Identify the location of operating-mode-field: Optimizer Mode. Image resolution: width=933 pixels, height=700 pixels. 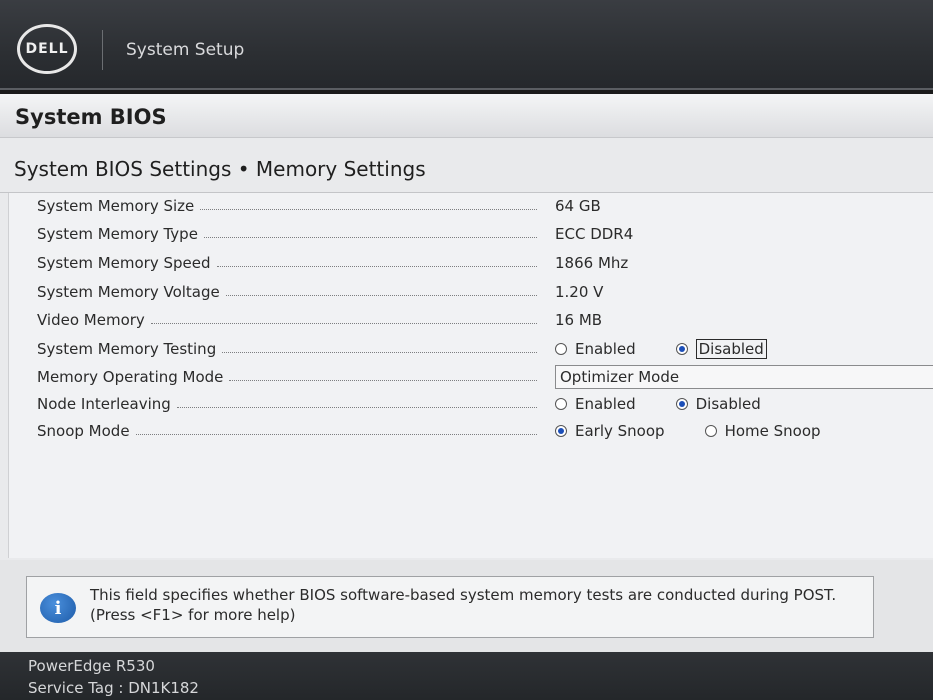
(744, 377).